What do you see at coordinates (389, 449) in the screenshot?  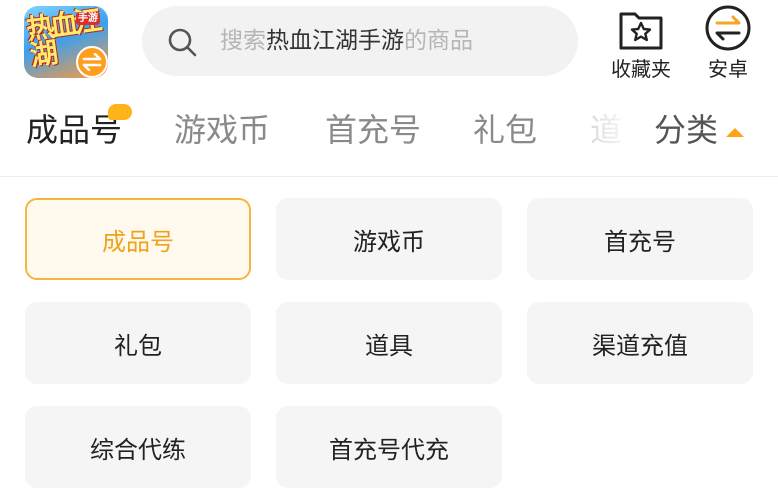 I see `category-label: 首充号代充` at bounding box center [389, 449].